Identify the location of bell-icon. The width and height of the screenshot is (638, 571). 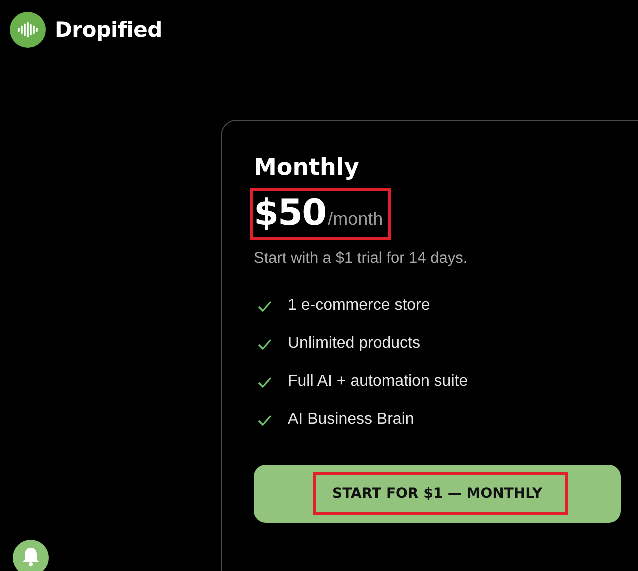
(31, 557).